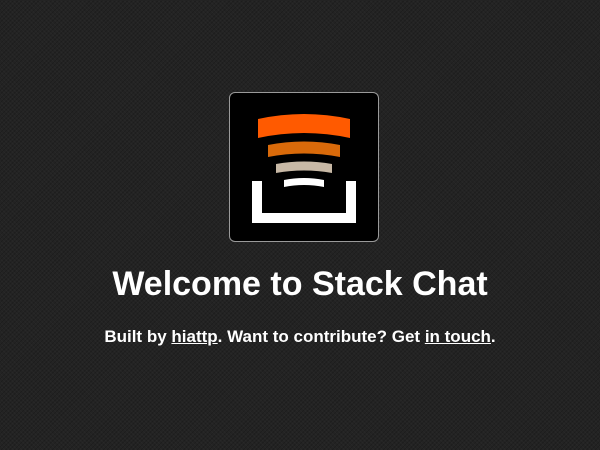  What do you see at coordinates (321, 336) in the screenshot?
I see `tagline-middle: . Want to contribute? Get` at bounding box center [321, 336].